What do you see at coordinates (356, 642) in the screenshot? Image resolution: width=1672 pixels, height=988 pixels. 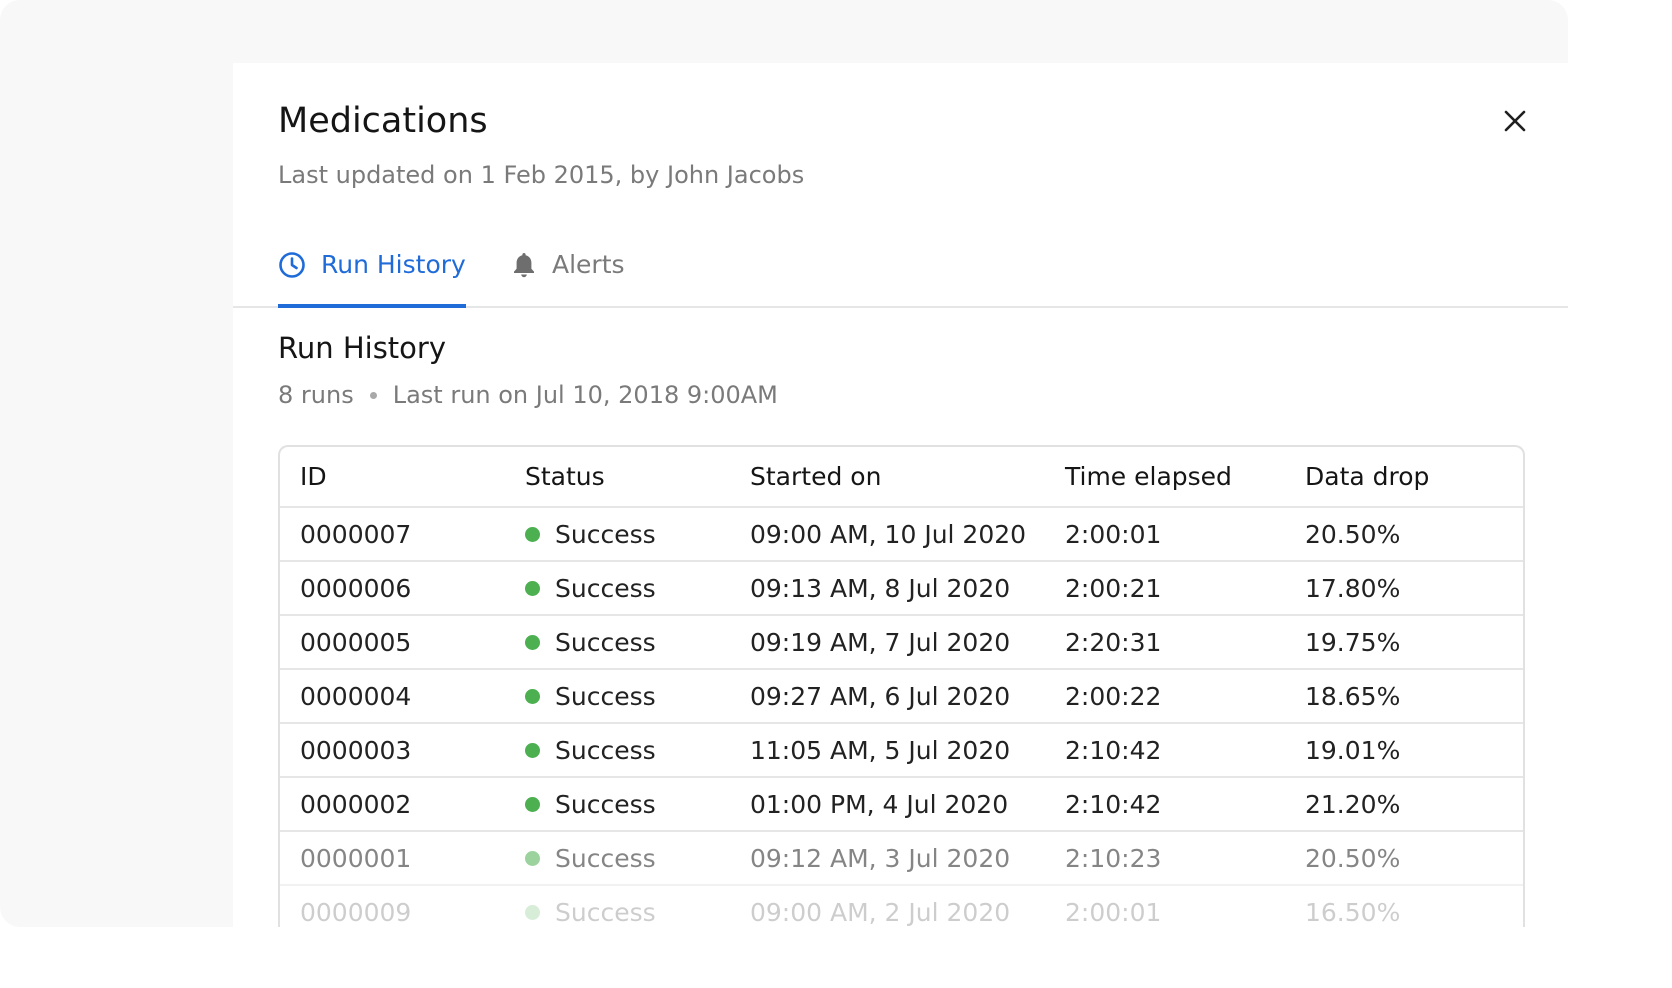 I see `run-id: 0000005` at bounding box center [356, 642].